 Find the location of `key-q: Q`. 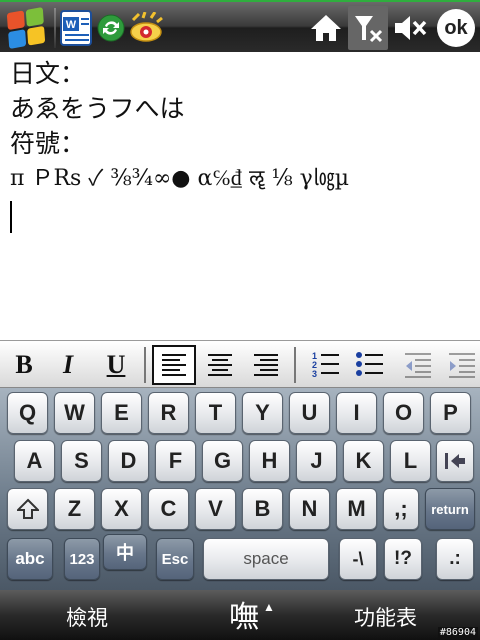

key-q: Q is located at coordinates (27, 413).